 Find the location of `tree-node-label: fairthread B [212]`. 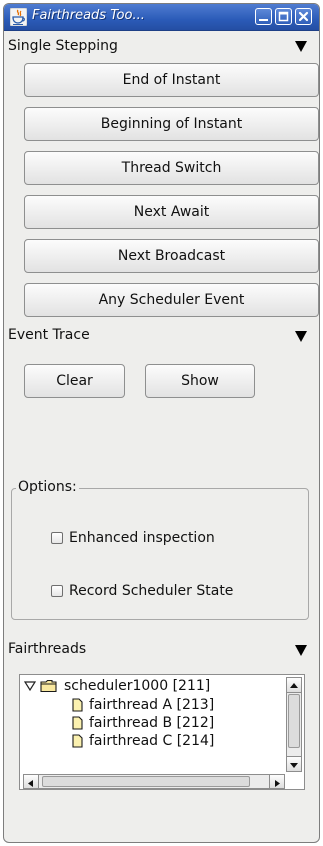

tree-node-label: fairthread B [212] is located at coordinates (152, 723).